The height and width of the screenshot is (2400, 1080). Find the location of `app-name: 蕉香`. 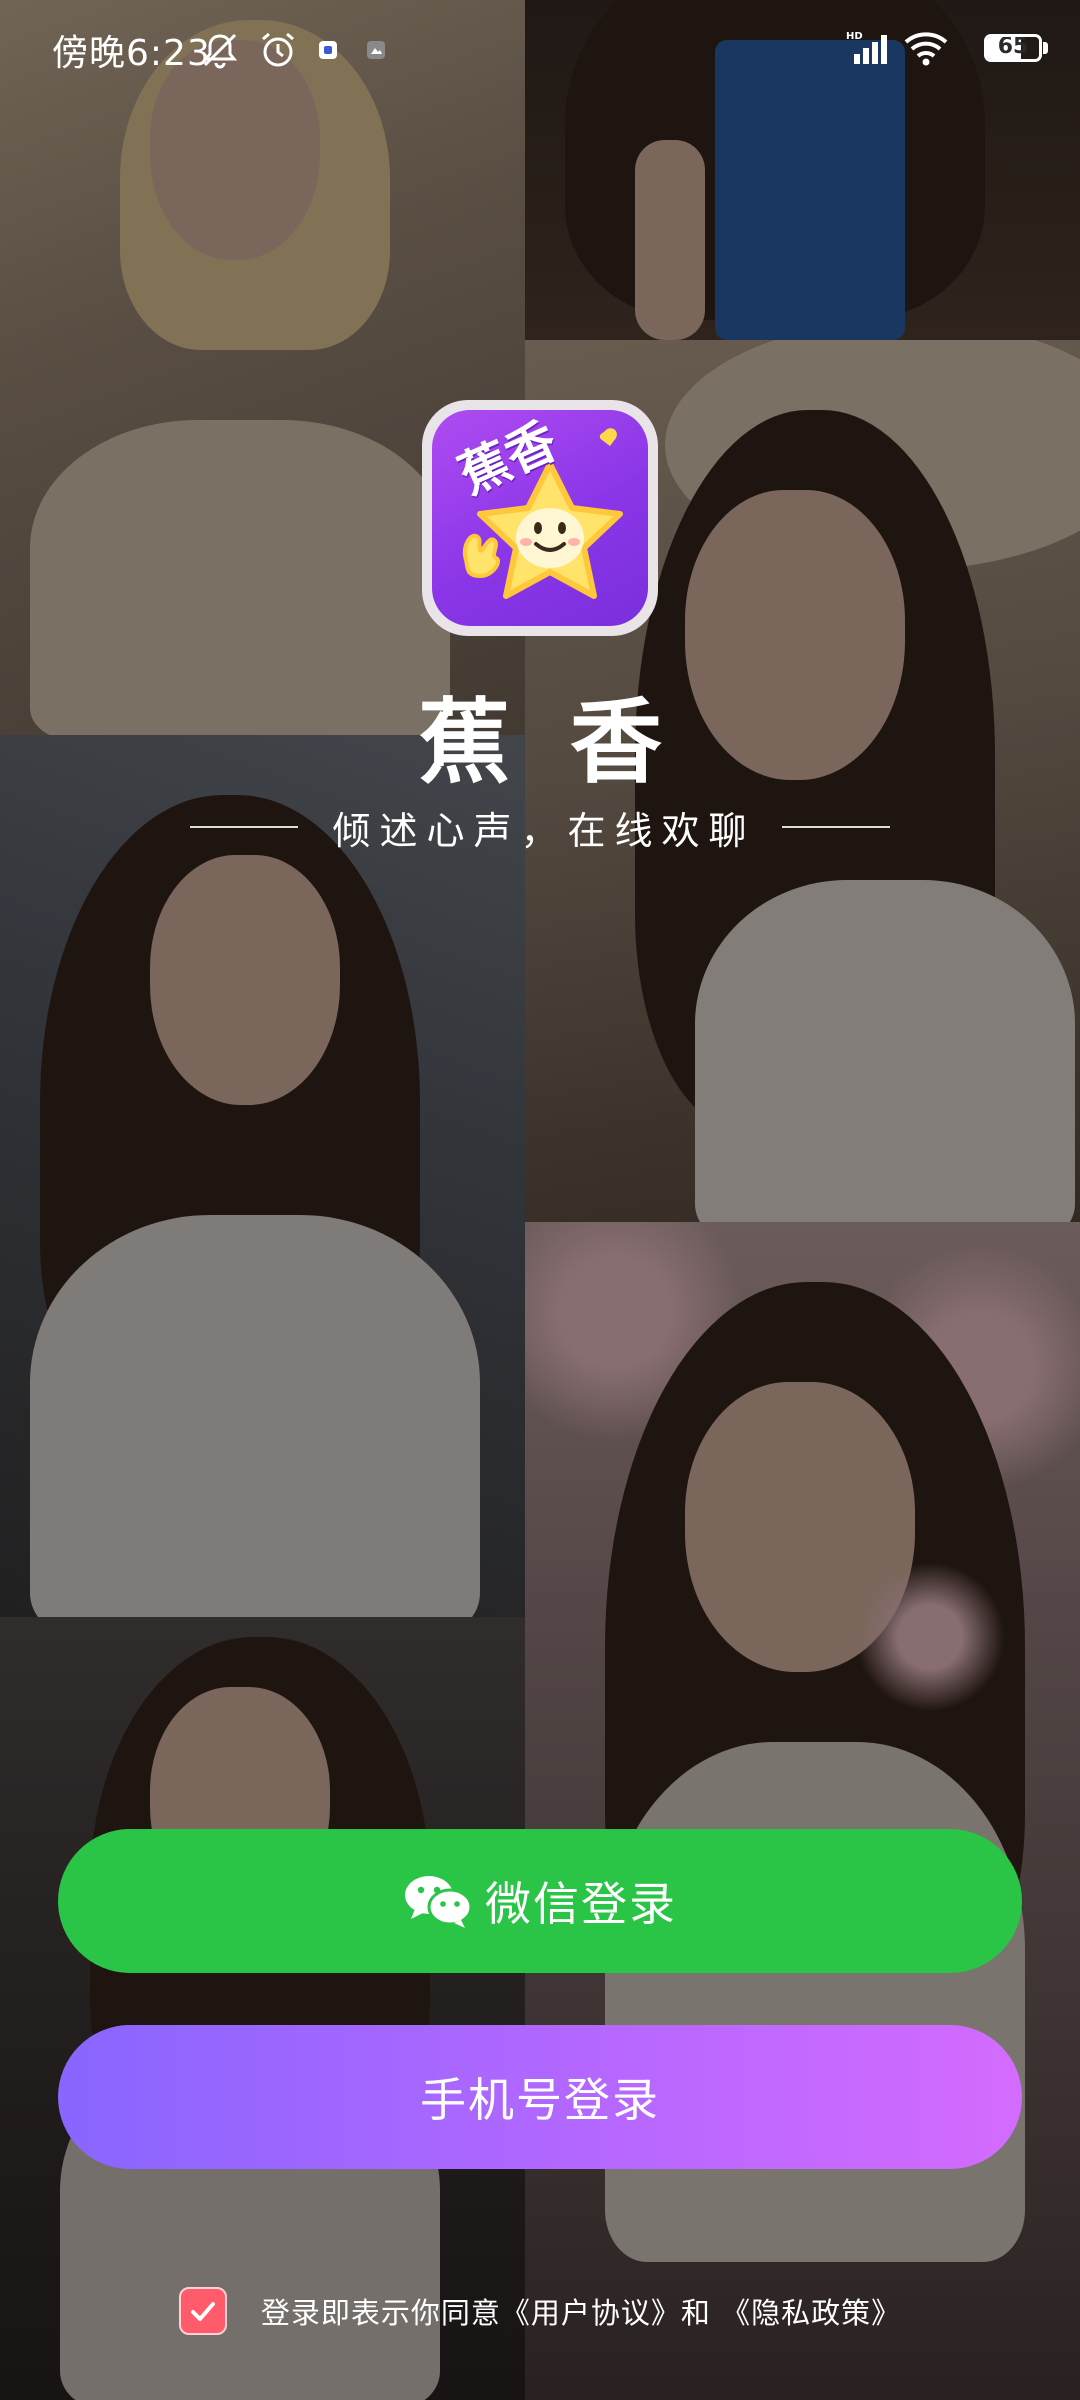

app-name: 蕉香 is located at coordinates (569, 742).